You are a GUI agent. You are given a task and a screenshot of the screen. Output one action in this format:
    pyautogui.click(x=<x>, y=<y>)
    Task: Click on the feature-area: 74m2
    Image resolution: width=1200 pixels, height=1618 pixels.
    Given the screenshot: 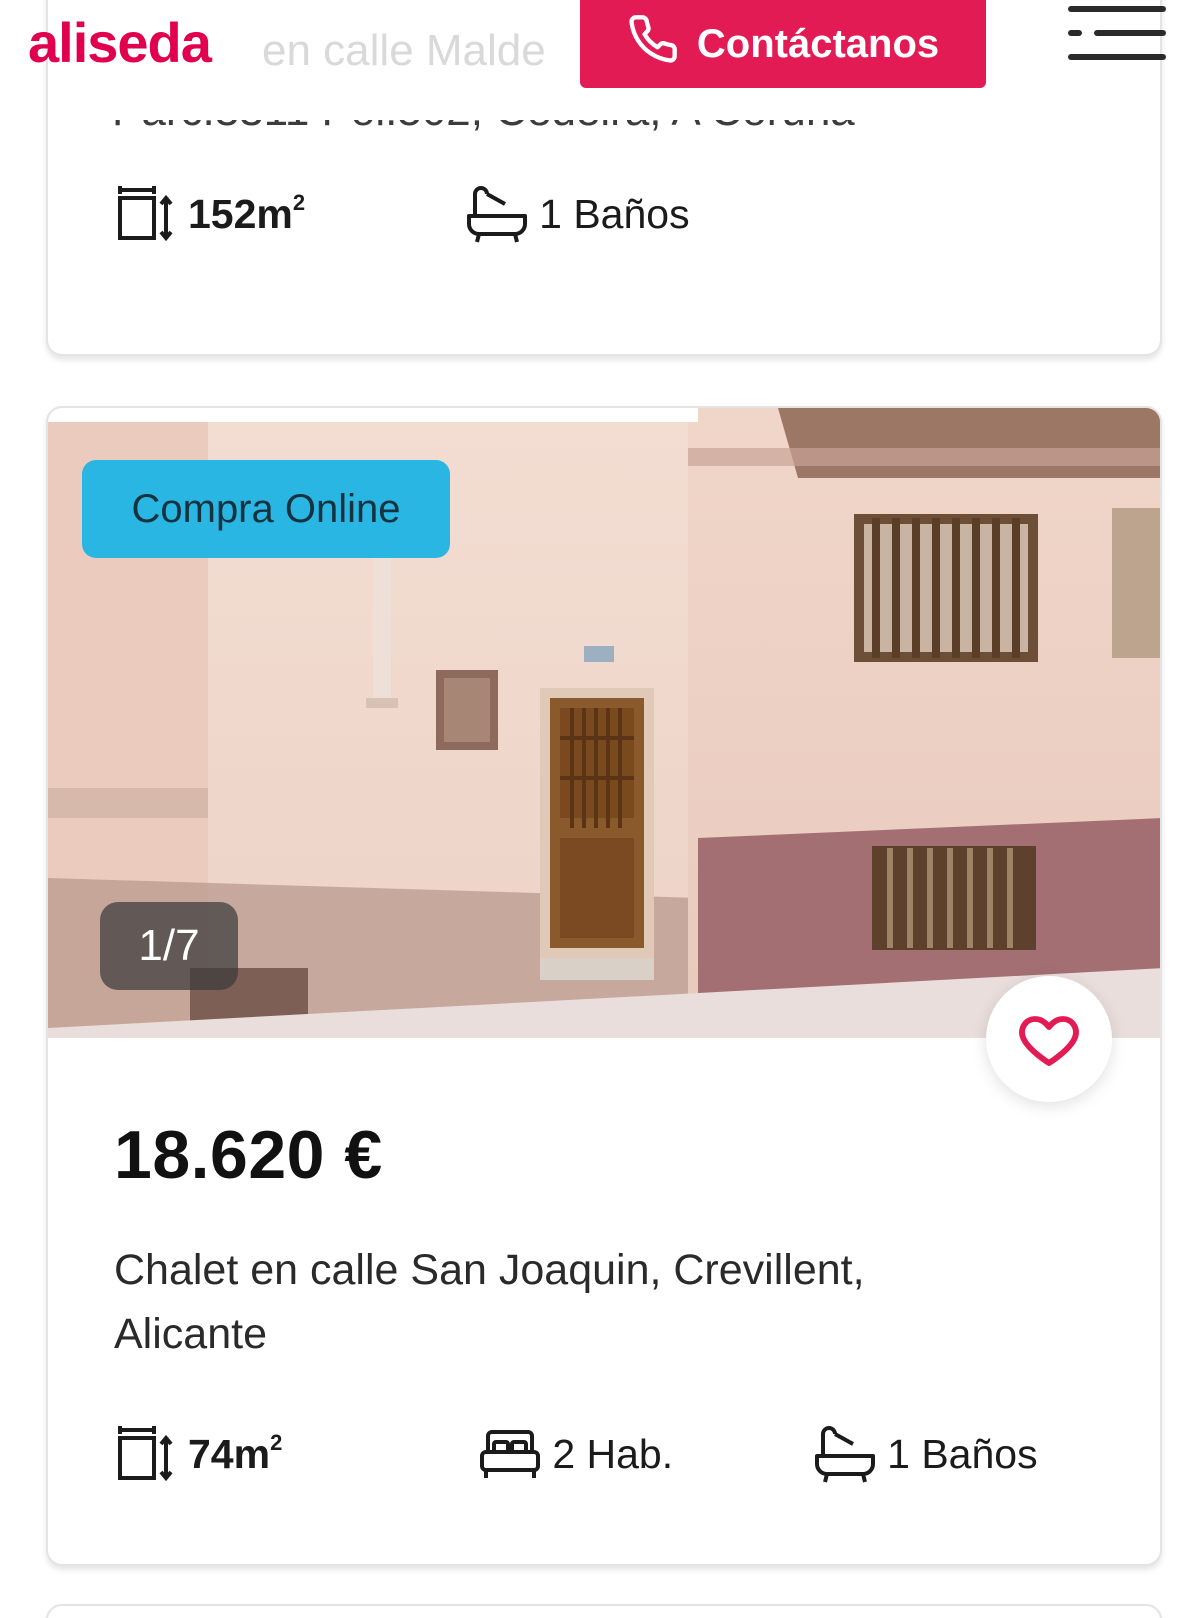 What is the action you would take?
    pyautogui.click(x=198, y=1454)
    